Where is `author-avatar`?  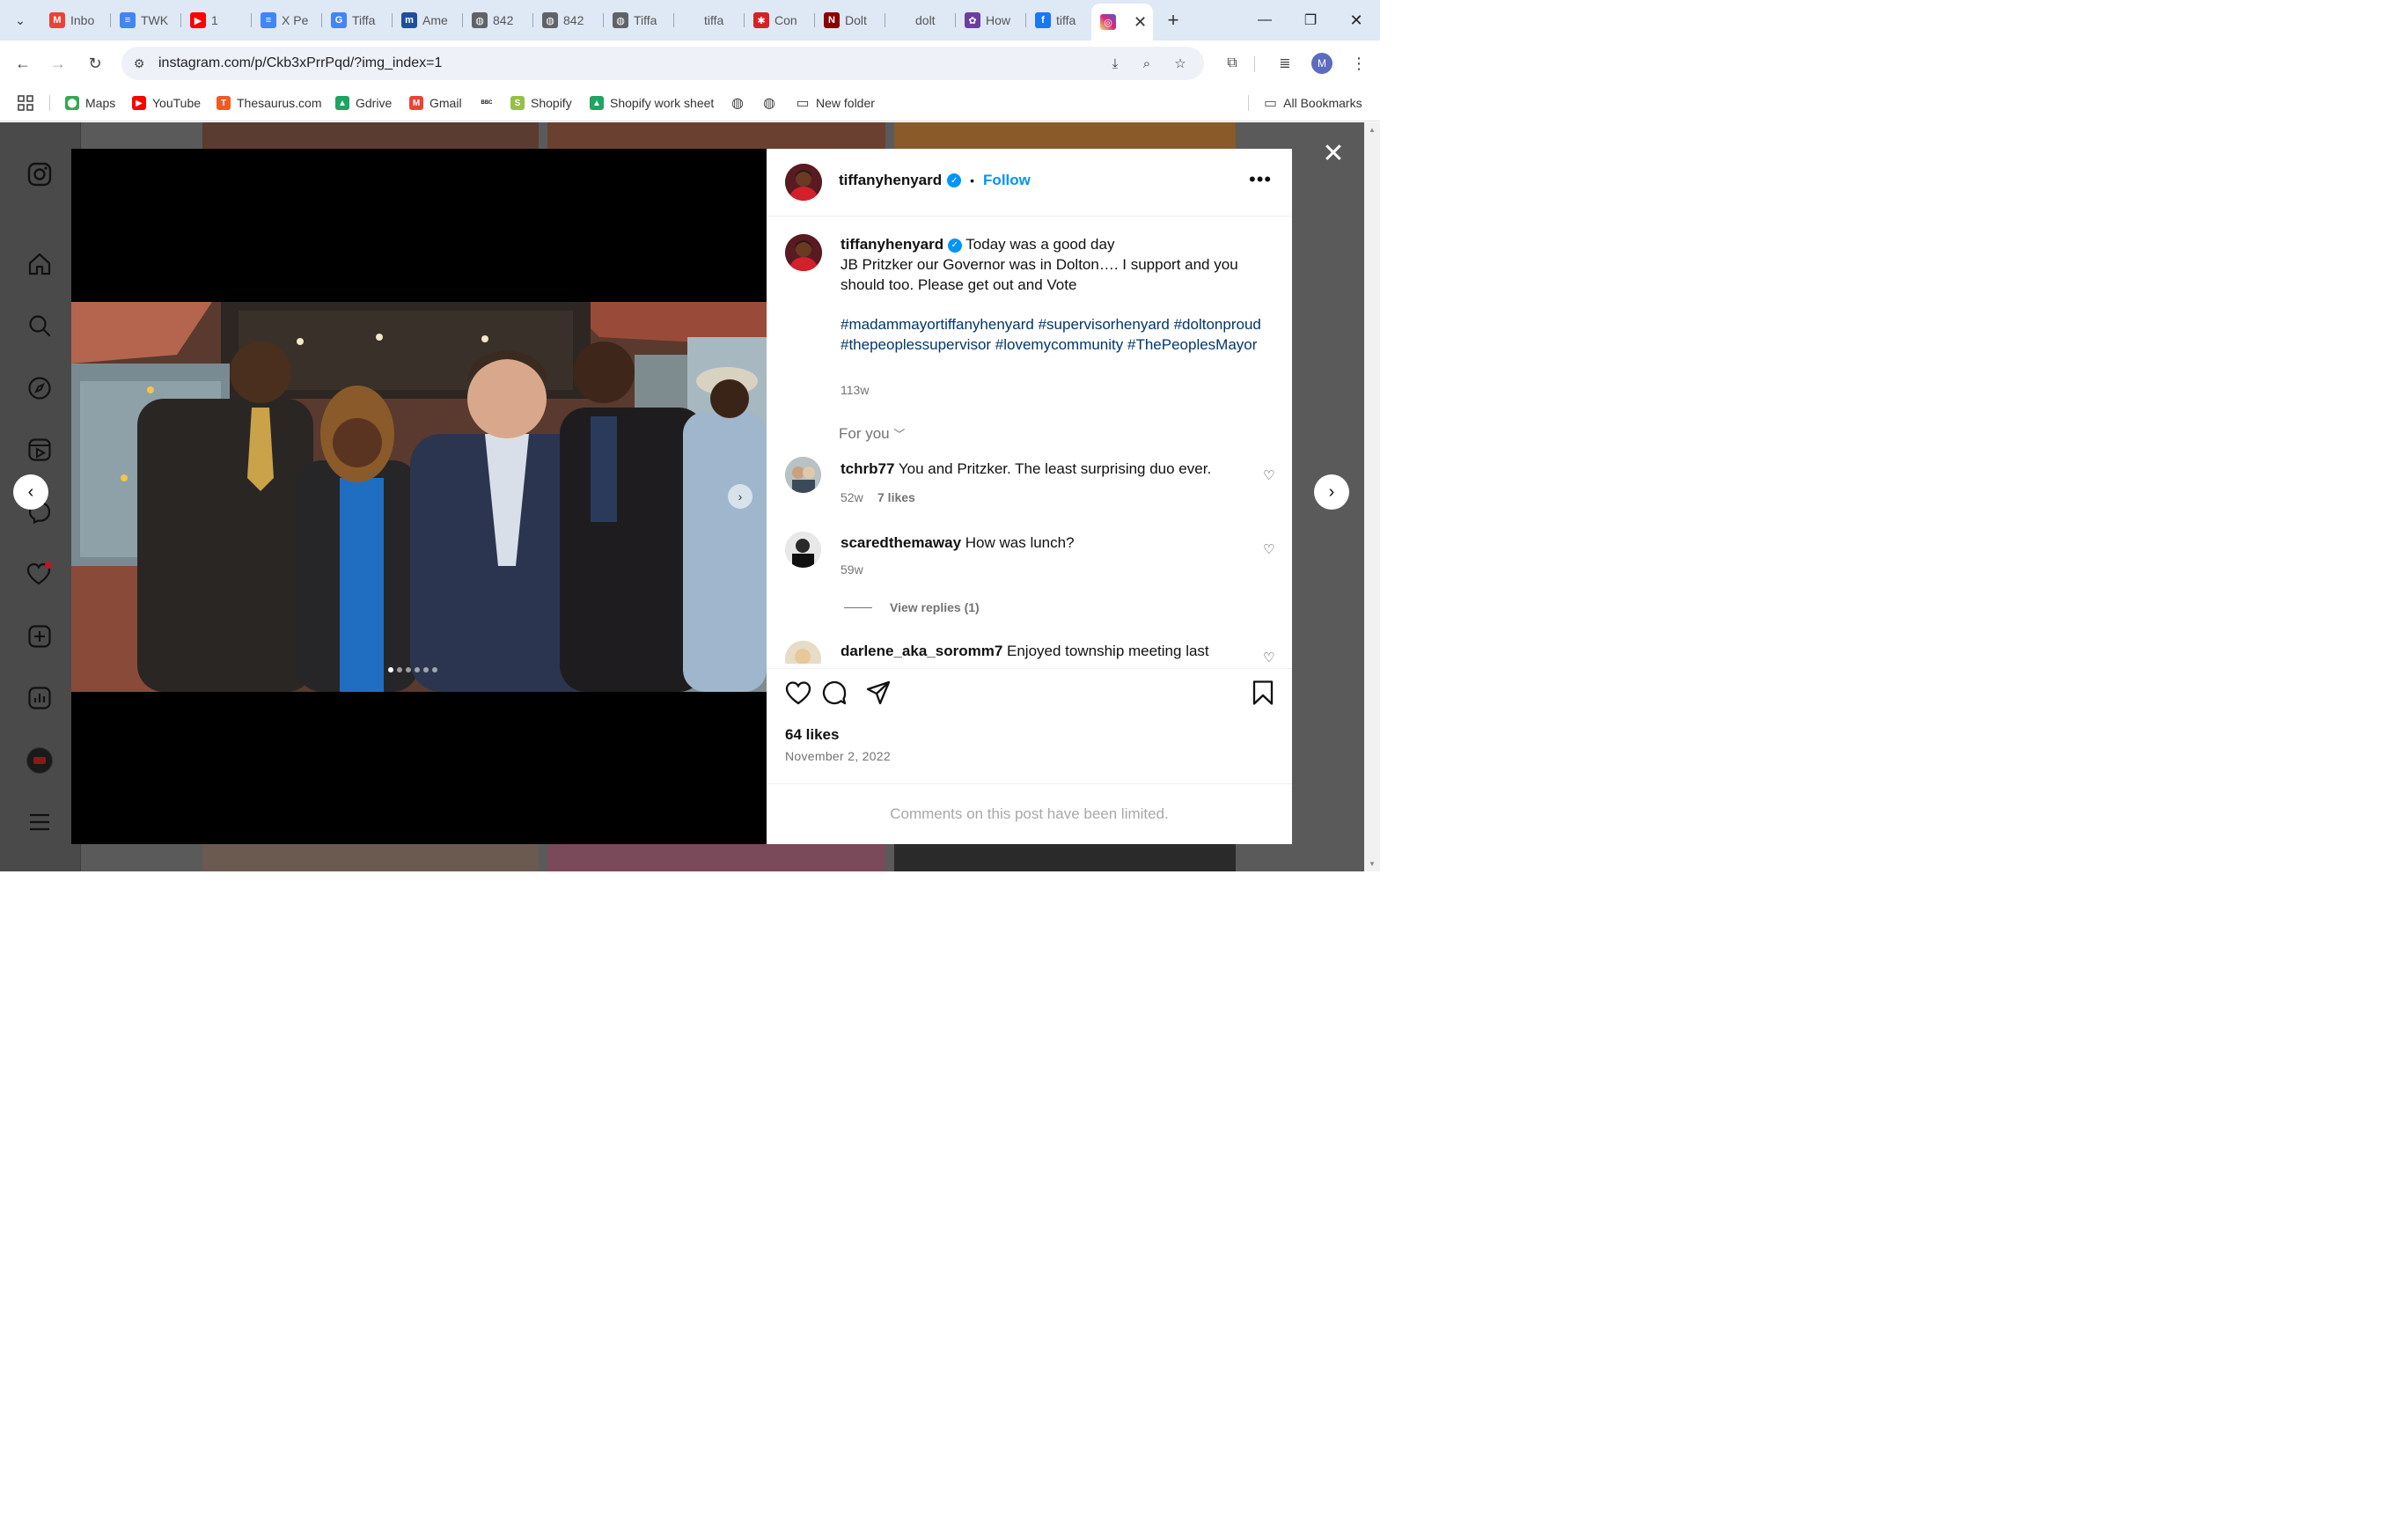 author-avatar is located at coordinates (803, 182).